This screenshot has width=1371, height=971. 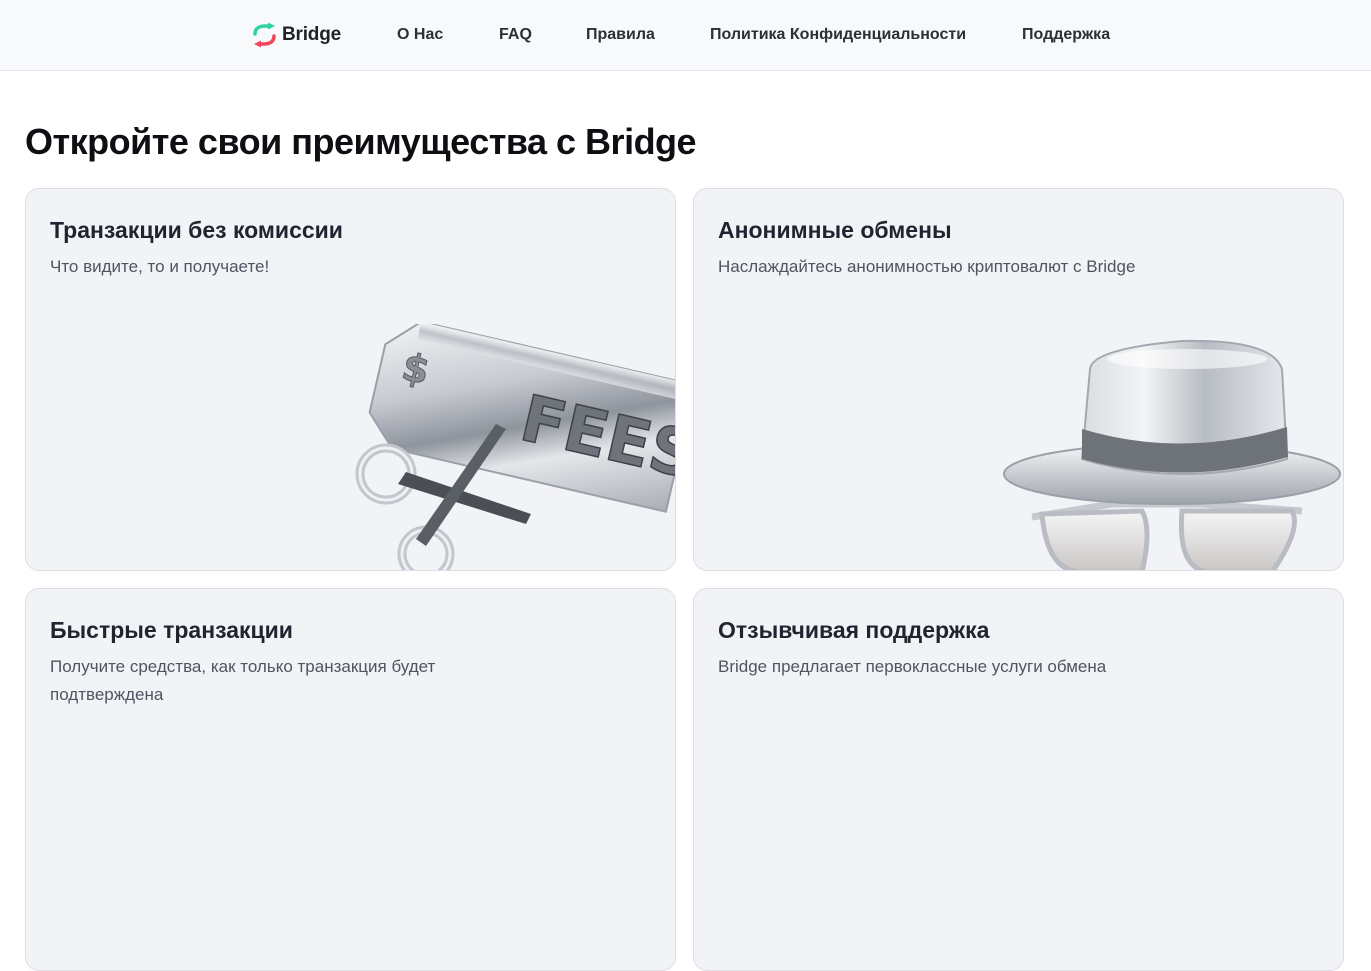 I want to click on brand-logo: Bridge, so click(x=296, y=35).